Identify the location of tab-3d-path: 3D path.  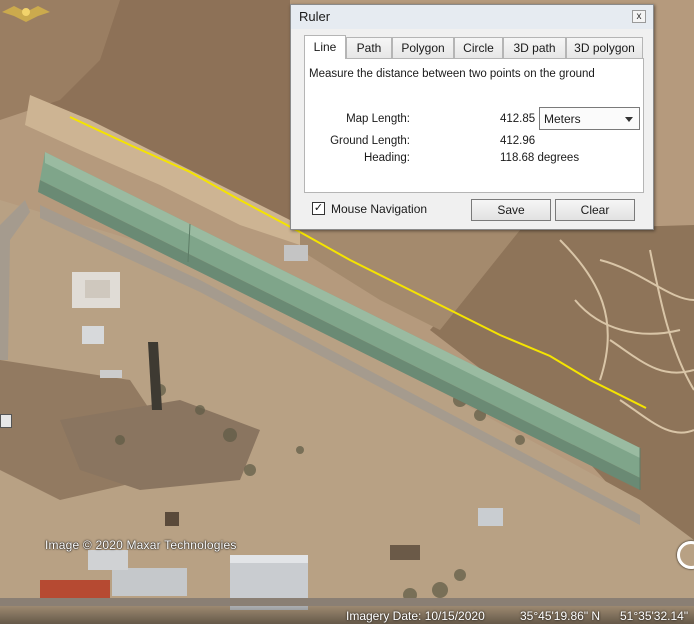
(534, 47).